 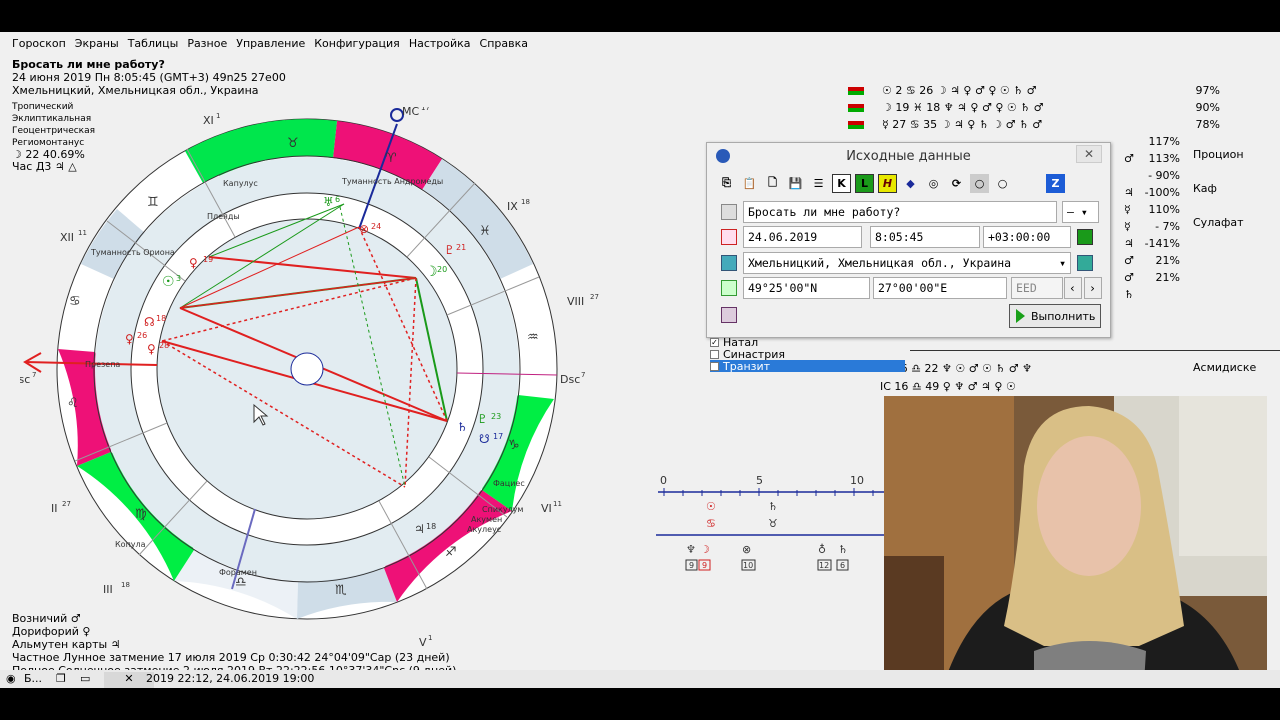 What do you see at coordinates (11, 678) in the screenshot?
I see `taskbar-app-icon: ◉` at bounding box center [11, 678].